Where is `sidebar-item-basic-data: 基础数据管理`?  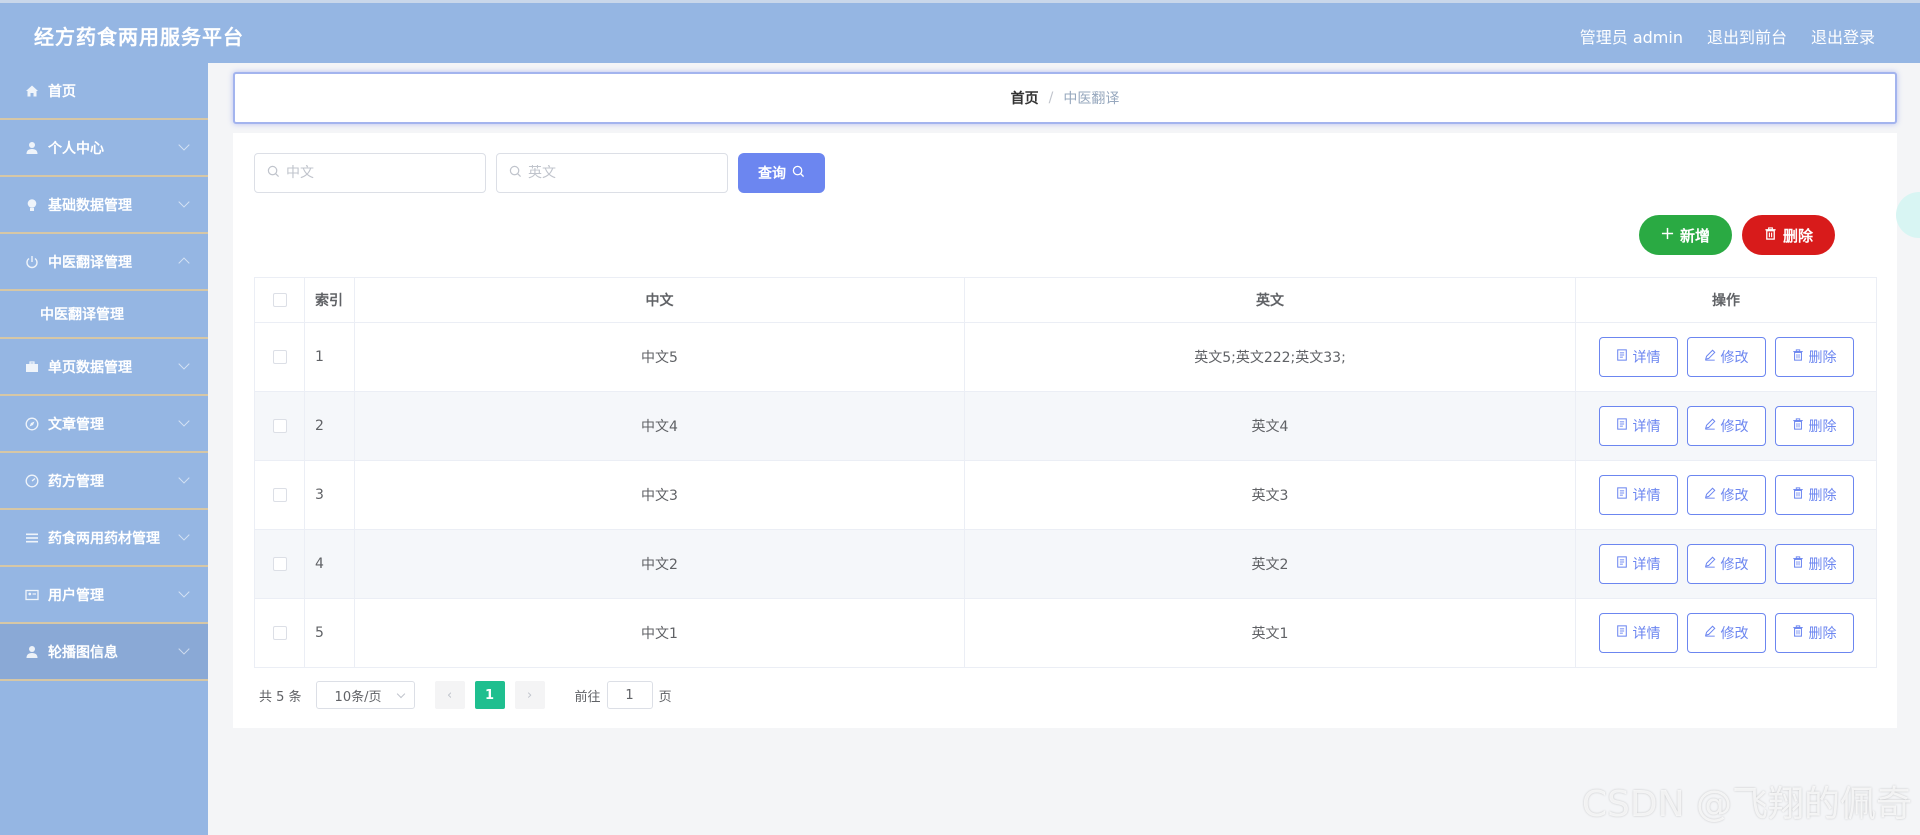
sidebar-item-basic-data: 基础数据管理 is located at coordinates (104, 205).